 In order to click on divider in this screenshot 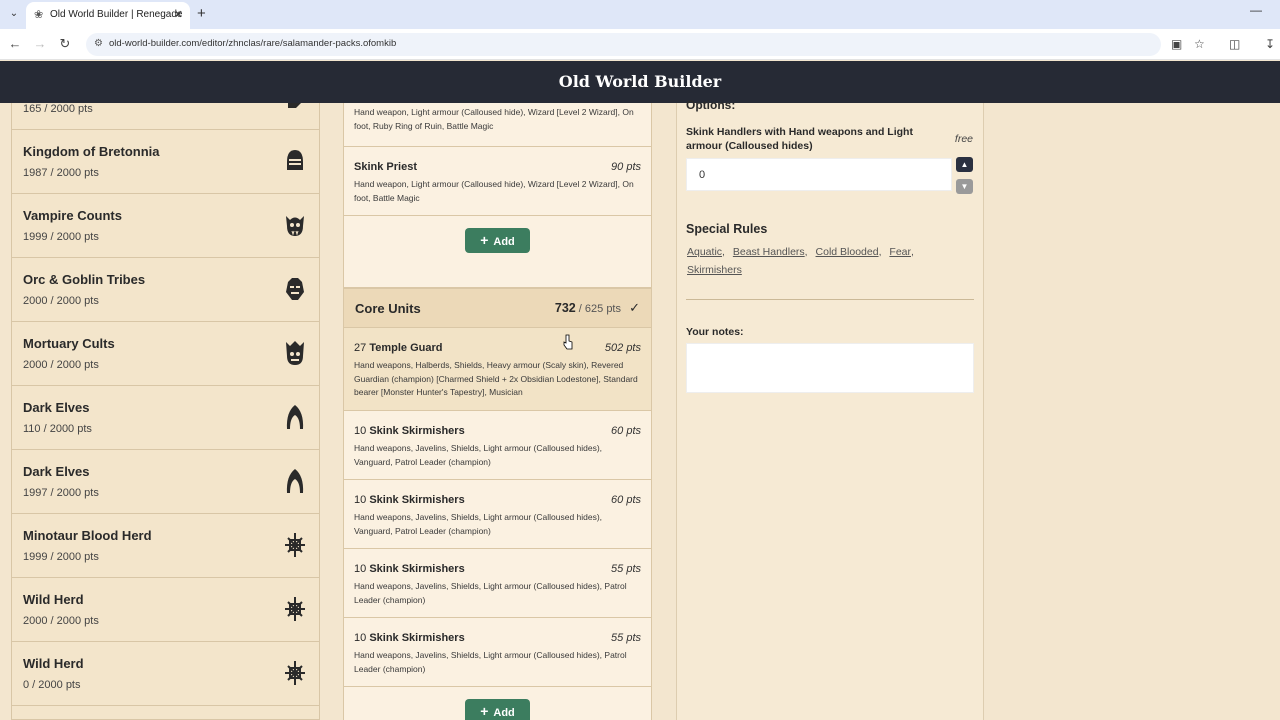, I will do `click(830, 299)`.